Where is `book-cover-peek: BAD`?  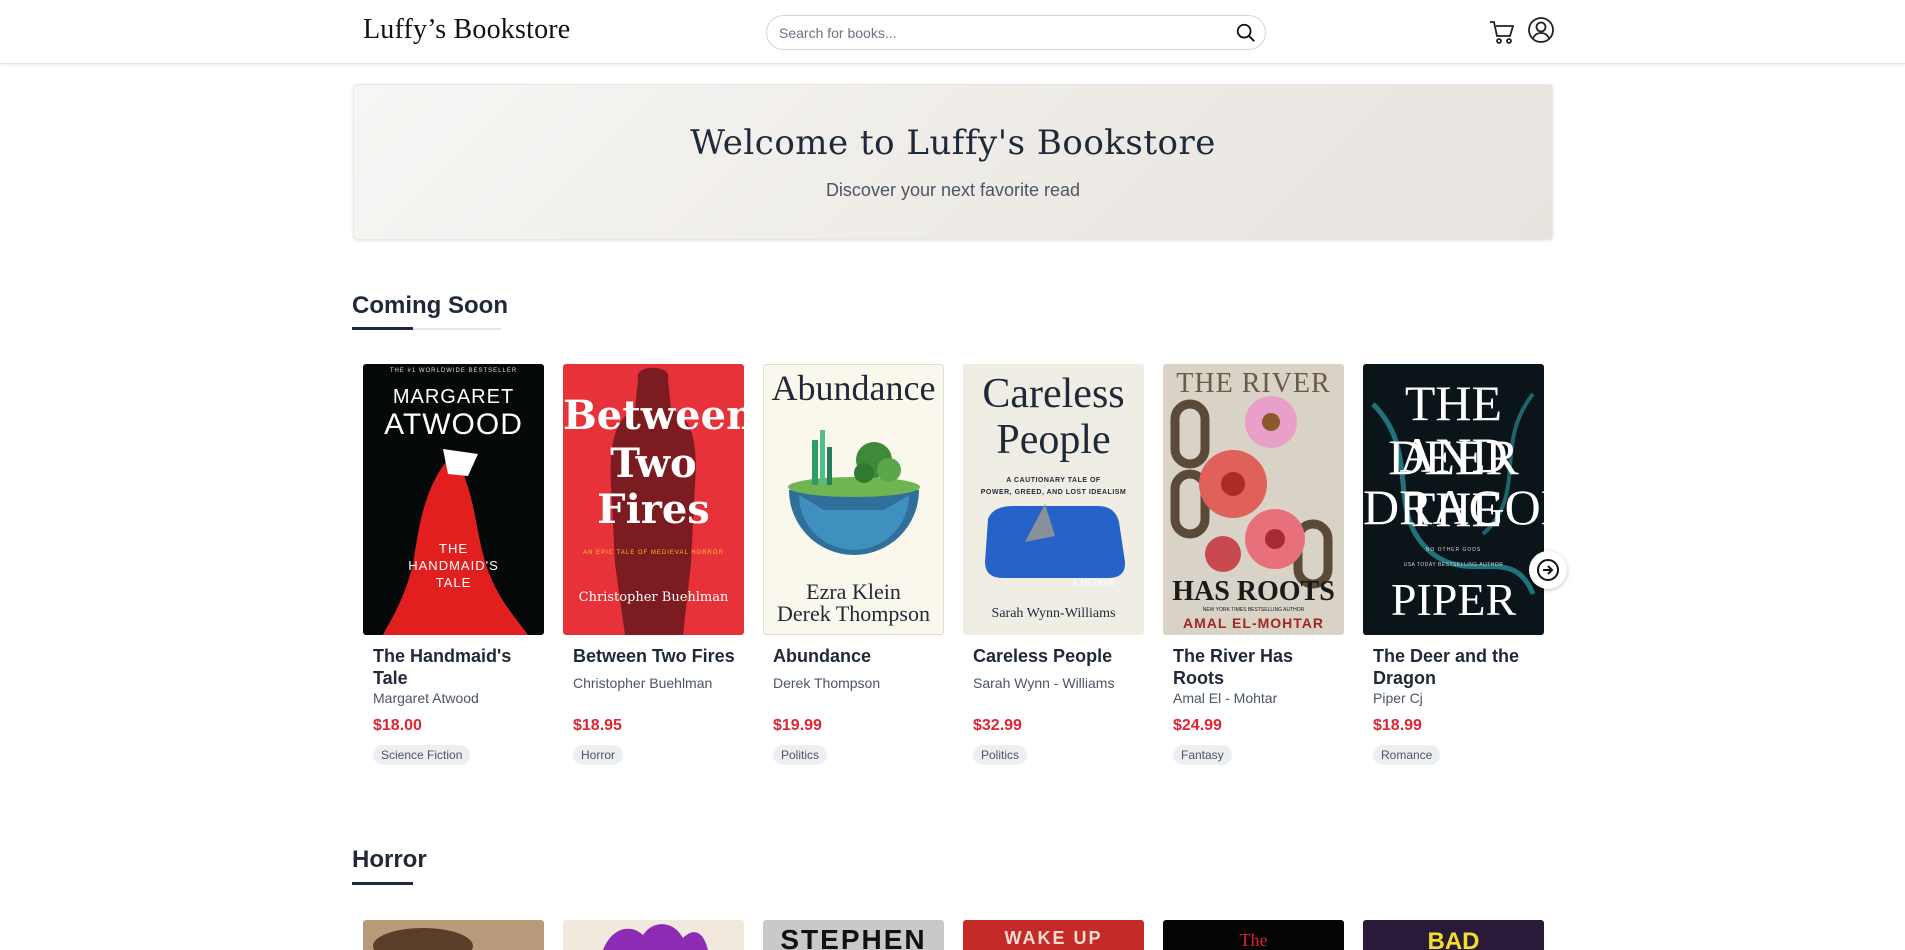 book-cover-peek: BAD is located at coordinates (1453, 935).